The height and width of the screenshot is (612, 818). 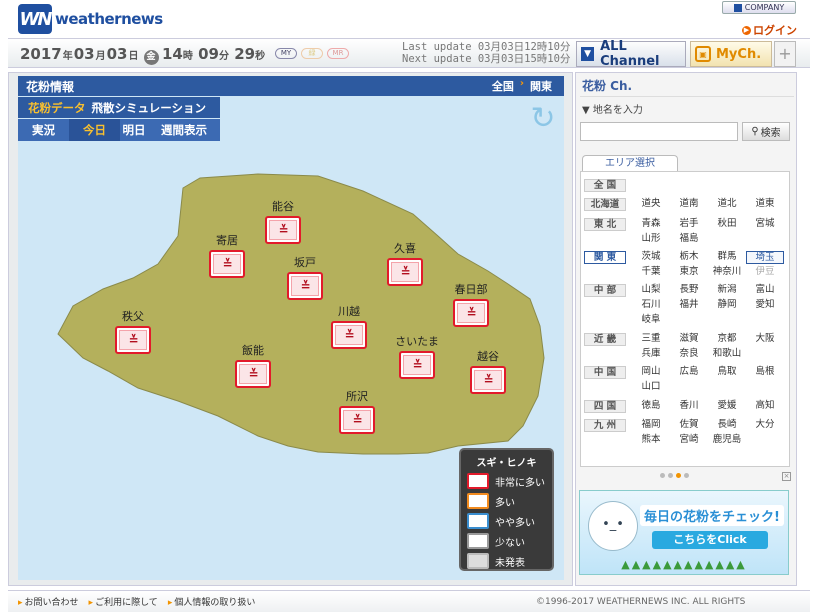 I want to click on prefecture-link: 岐阜, so click(x=651, y=320).